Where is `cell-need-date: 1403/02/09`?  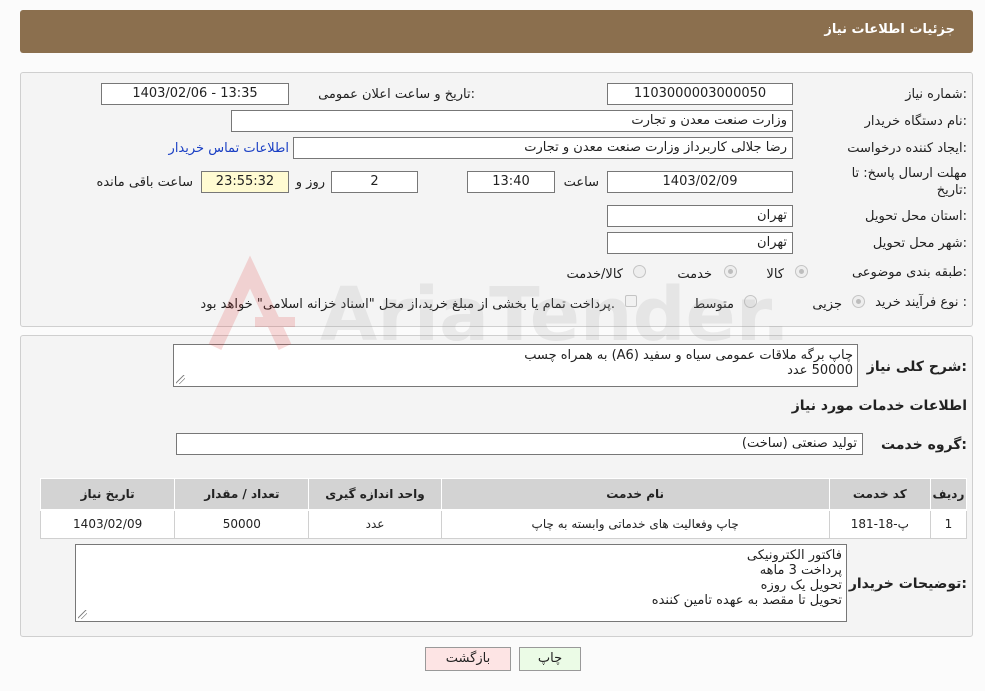
cell-need-date: 1403/02/09 is located at coordinates (107, 524).